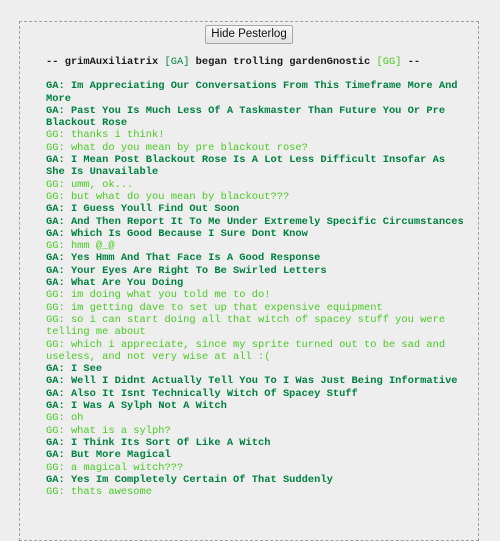 The height and width of the screenshot is (541, 500). Describe the element at coordinates (389, 62) in the screenshot. I see `gg-tag: [GG]` at that location.